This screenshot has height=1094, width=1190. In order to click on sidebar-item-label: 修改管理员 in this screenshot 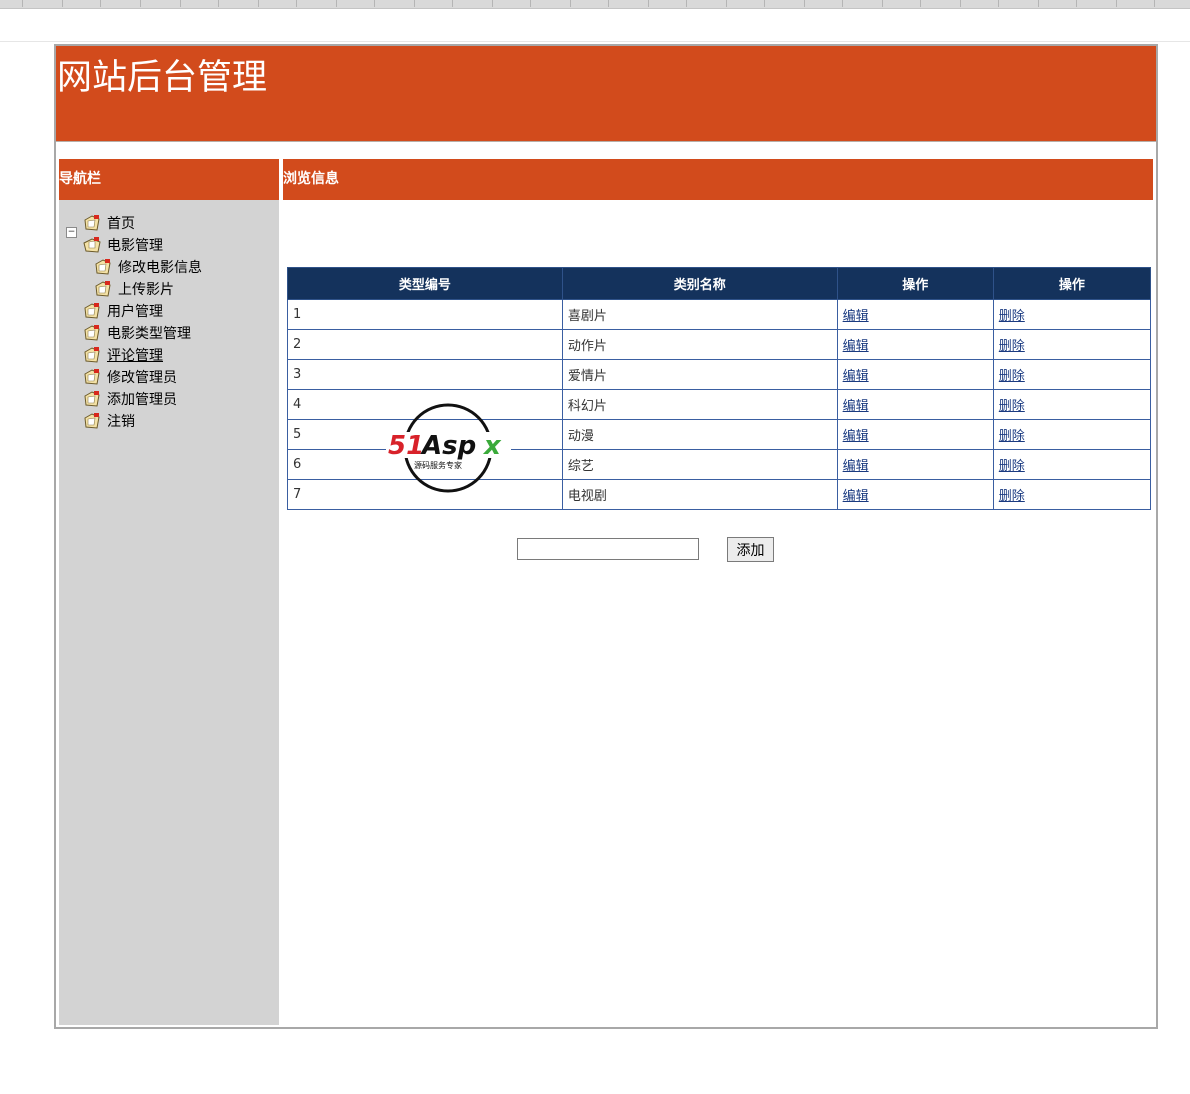, I will do `click(142, 378)`.